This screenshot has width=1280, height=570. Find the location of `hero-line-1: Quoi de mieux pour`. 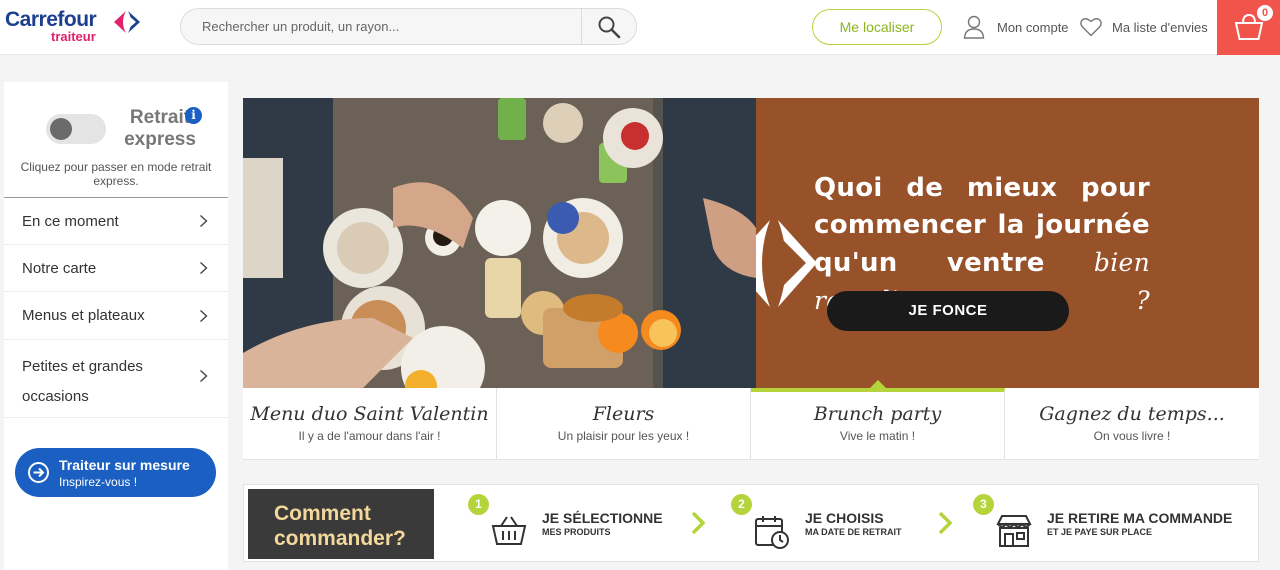

hero-line-1: Quoi de mieux pour is located at coordinates (982, 188).